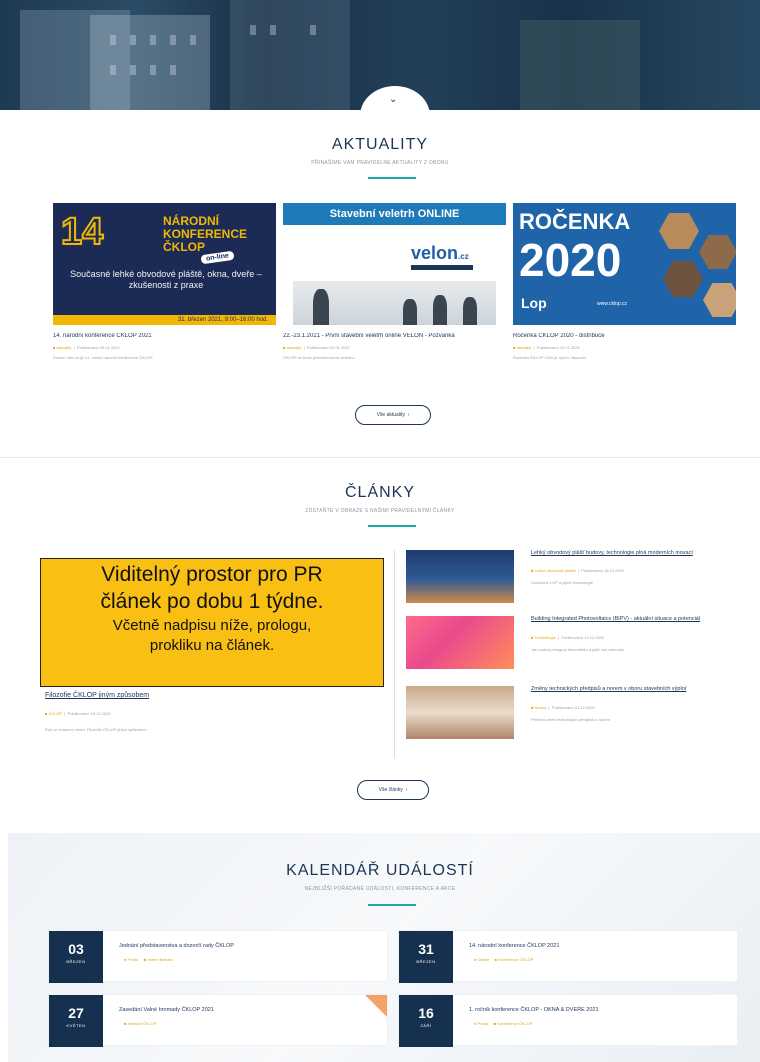 The image size is (760, 1062). I want to click on calendar-section-title: KALENDÁŘ UDÁLOSTÍ, so click(380, 870).